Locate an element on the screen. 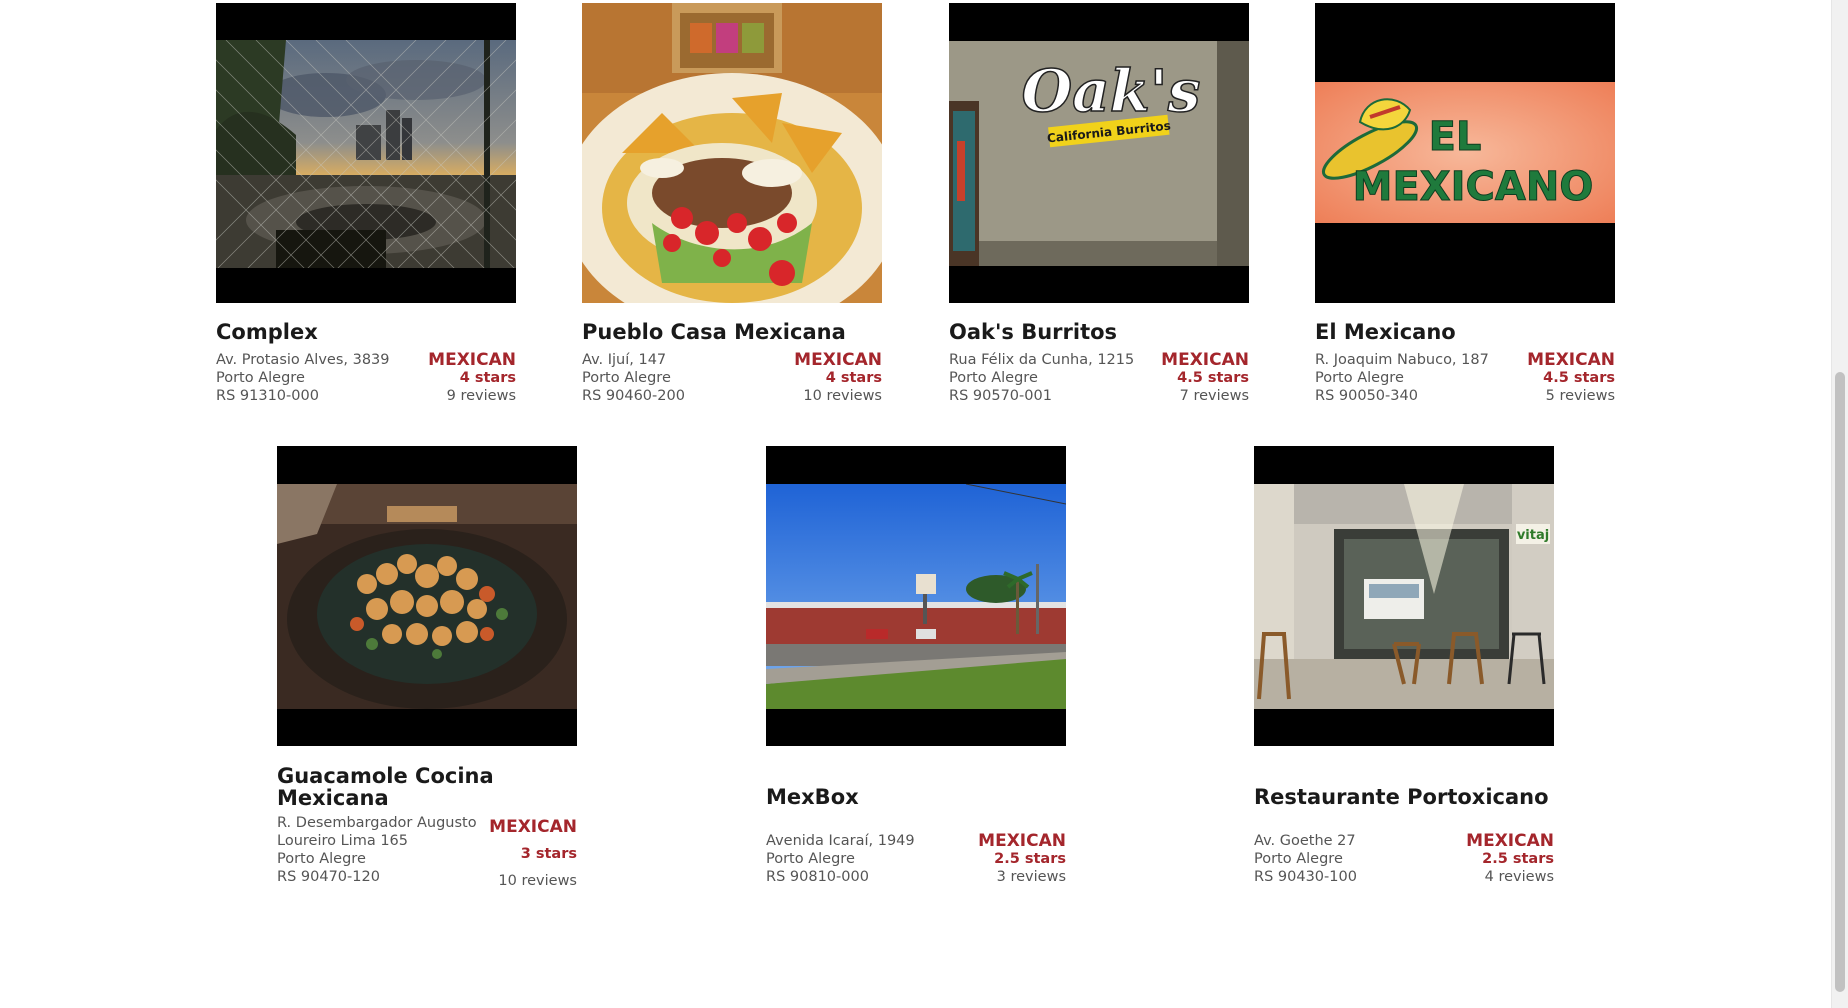 Image resolution: width=1848 pixels, height=1008 pixels. address-line: RS 90470-120 is located at coordinates (328, 877).